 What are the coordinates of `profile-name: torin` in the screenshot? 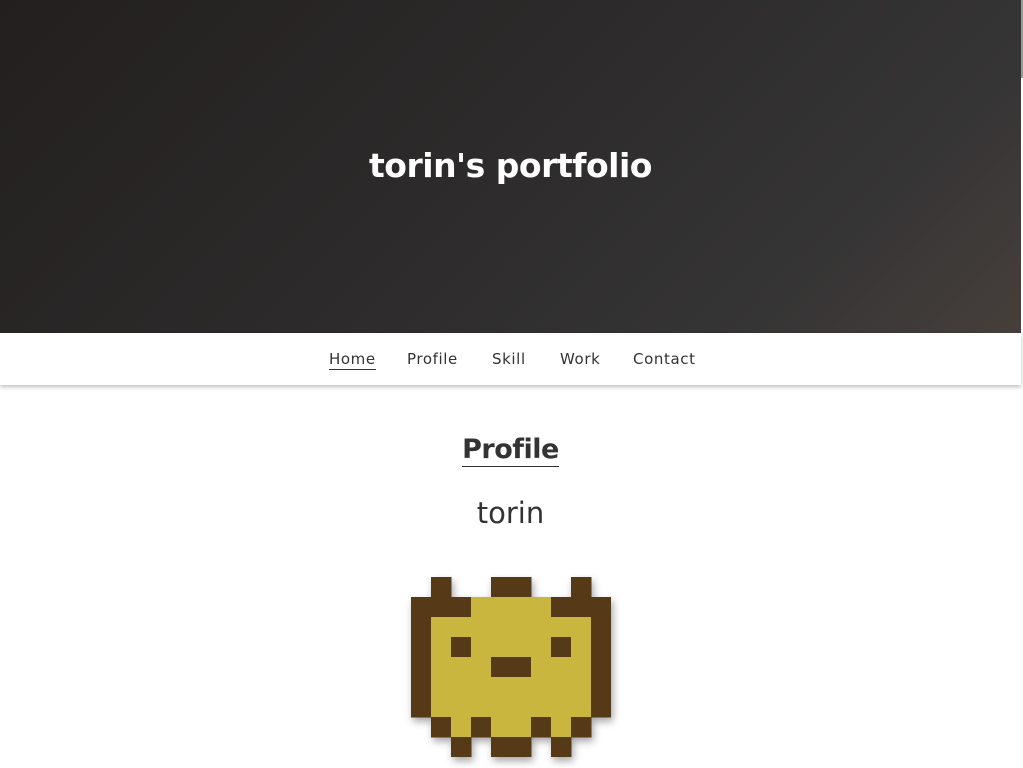 It's located at (510, 513).